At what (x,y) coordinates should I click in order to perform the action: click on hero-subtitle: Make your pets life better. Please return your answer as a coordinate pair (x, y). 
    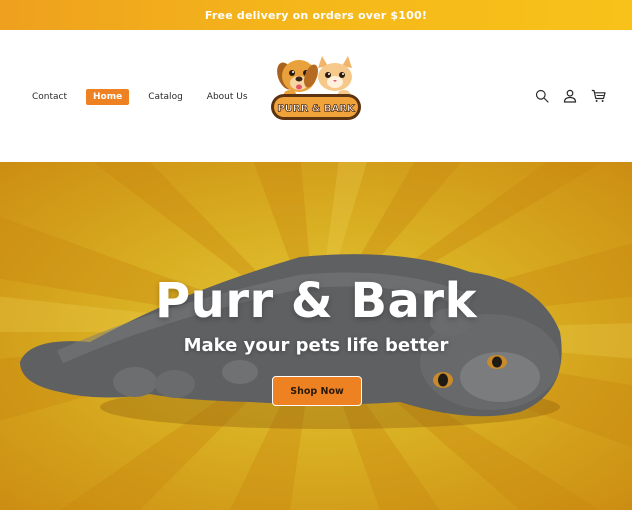
    Looking at the image, I should click on (316, 345).